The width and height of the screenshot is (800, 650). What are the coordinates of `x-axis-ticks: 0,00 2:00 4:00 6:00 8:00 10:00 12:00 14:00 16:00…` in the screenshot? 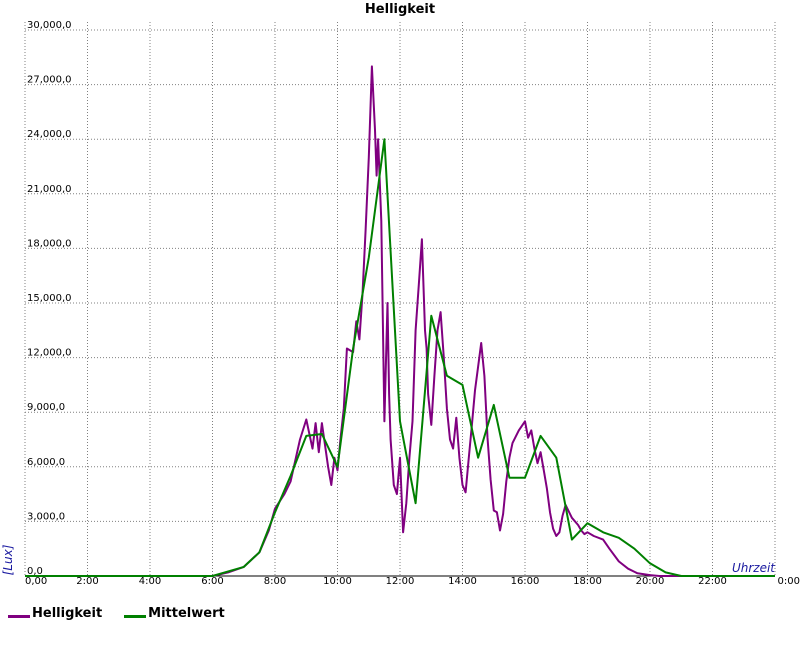 It's located at (412, 581).